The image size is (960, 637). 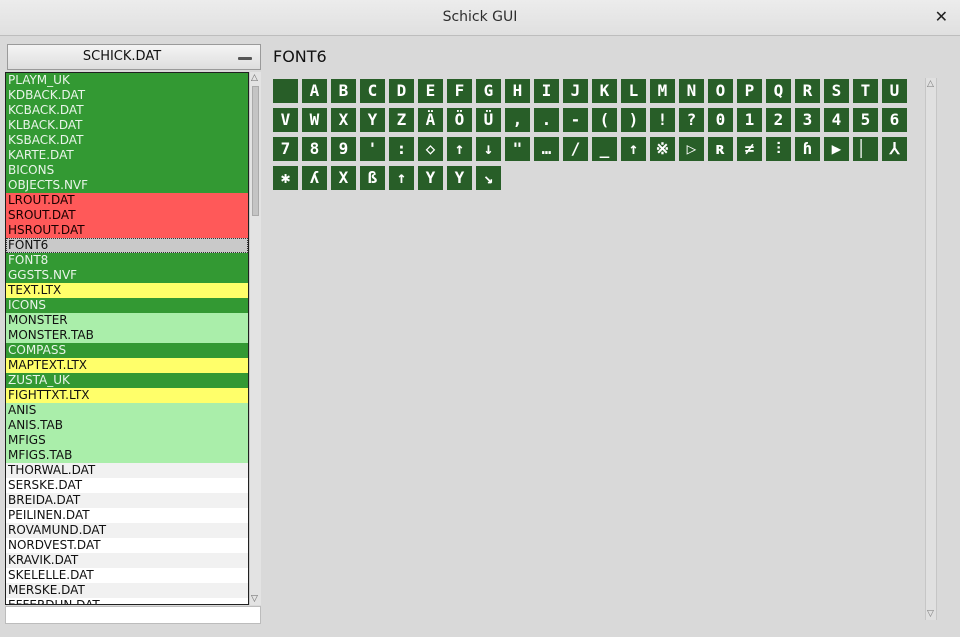 I want to click on file-list-item: FIGHTTXT.LTX, so click(x=127, y=395).